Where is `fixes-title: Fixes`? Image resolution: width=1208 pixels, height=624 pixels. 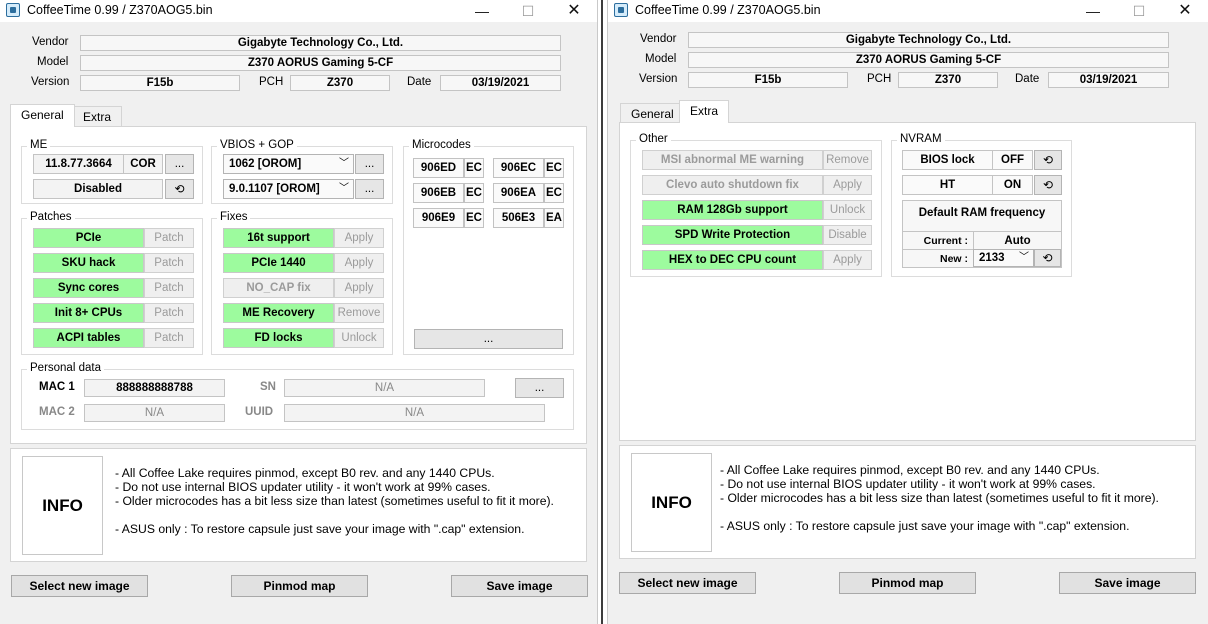
fixes-title: Fixes is located at coordinates (234, 217).